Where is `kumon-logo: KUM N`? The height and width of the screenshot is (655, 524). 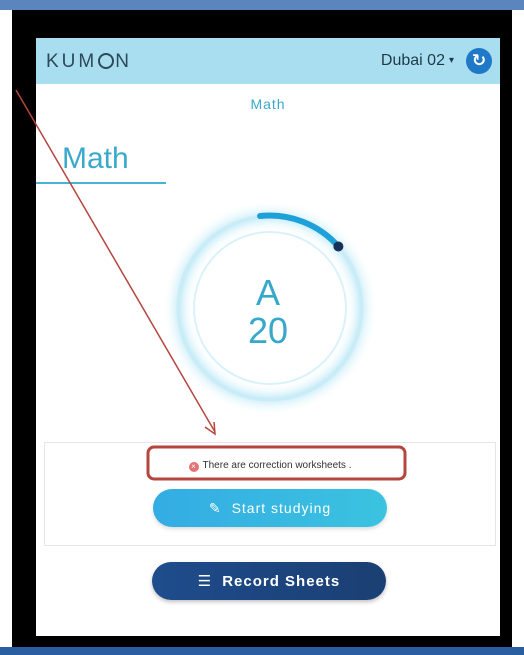 kumon-logo: KUM N is located at coordinates (89, 62).